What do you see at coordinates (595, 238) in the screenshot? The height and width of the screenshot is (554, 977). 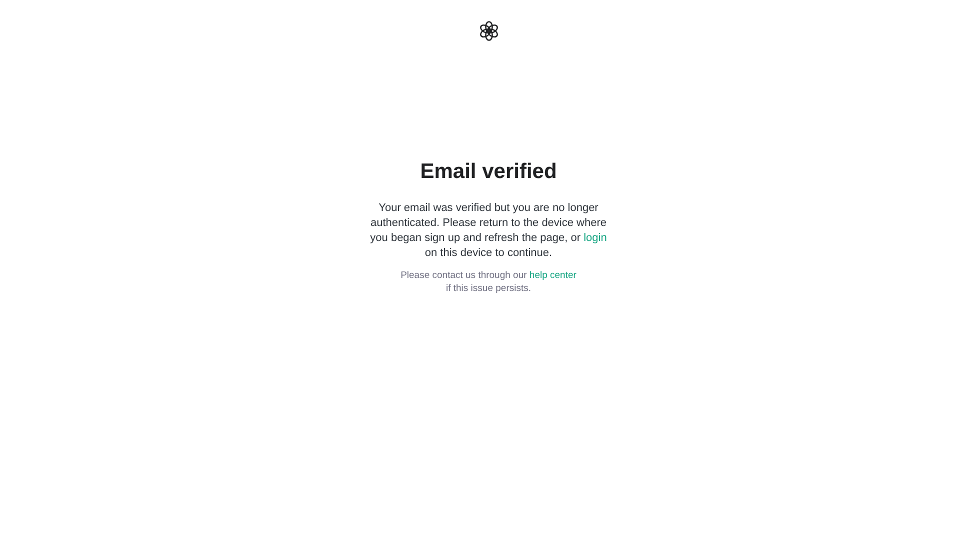 I see `login-link: login` at bounding box center [595, 238].